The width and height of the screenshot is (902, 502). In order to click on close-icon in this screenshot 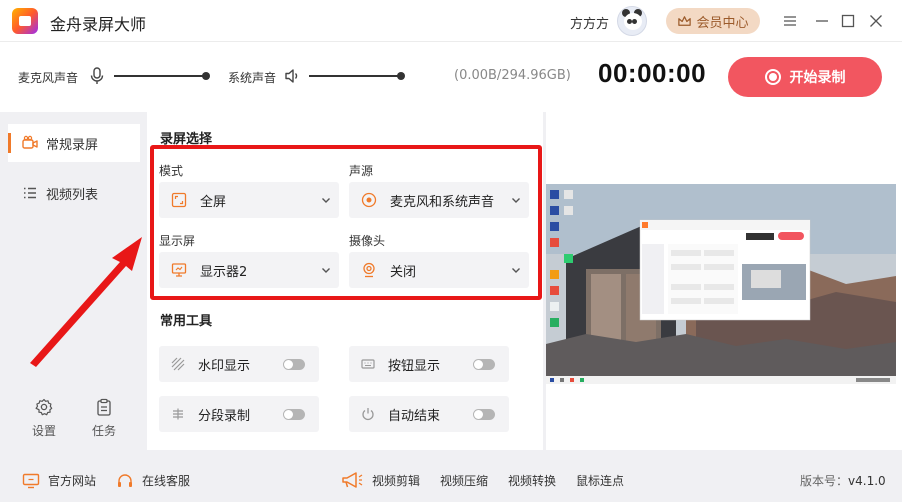, I will do `click(876, 21)`.